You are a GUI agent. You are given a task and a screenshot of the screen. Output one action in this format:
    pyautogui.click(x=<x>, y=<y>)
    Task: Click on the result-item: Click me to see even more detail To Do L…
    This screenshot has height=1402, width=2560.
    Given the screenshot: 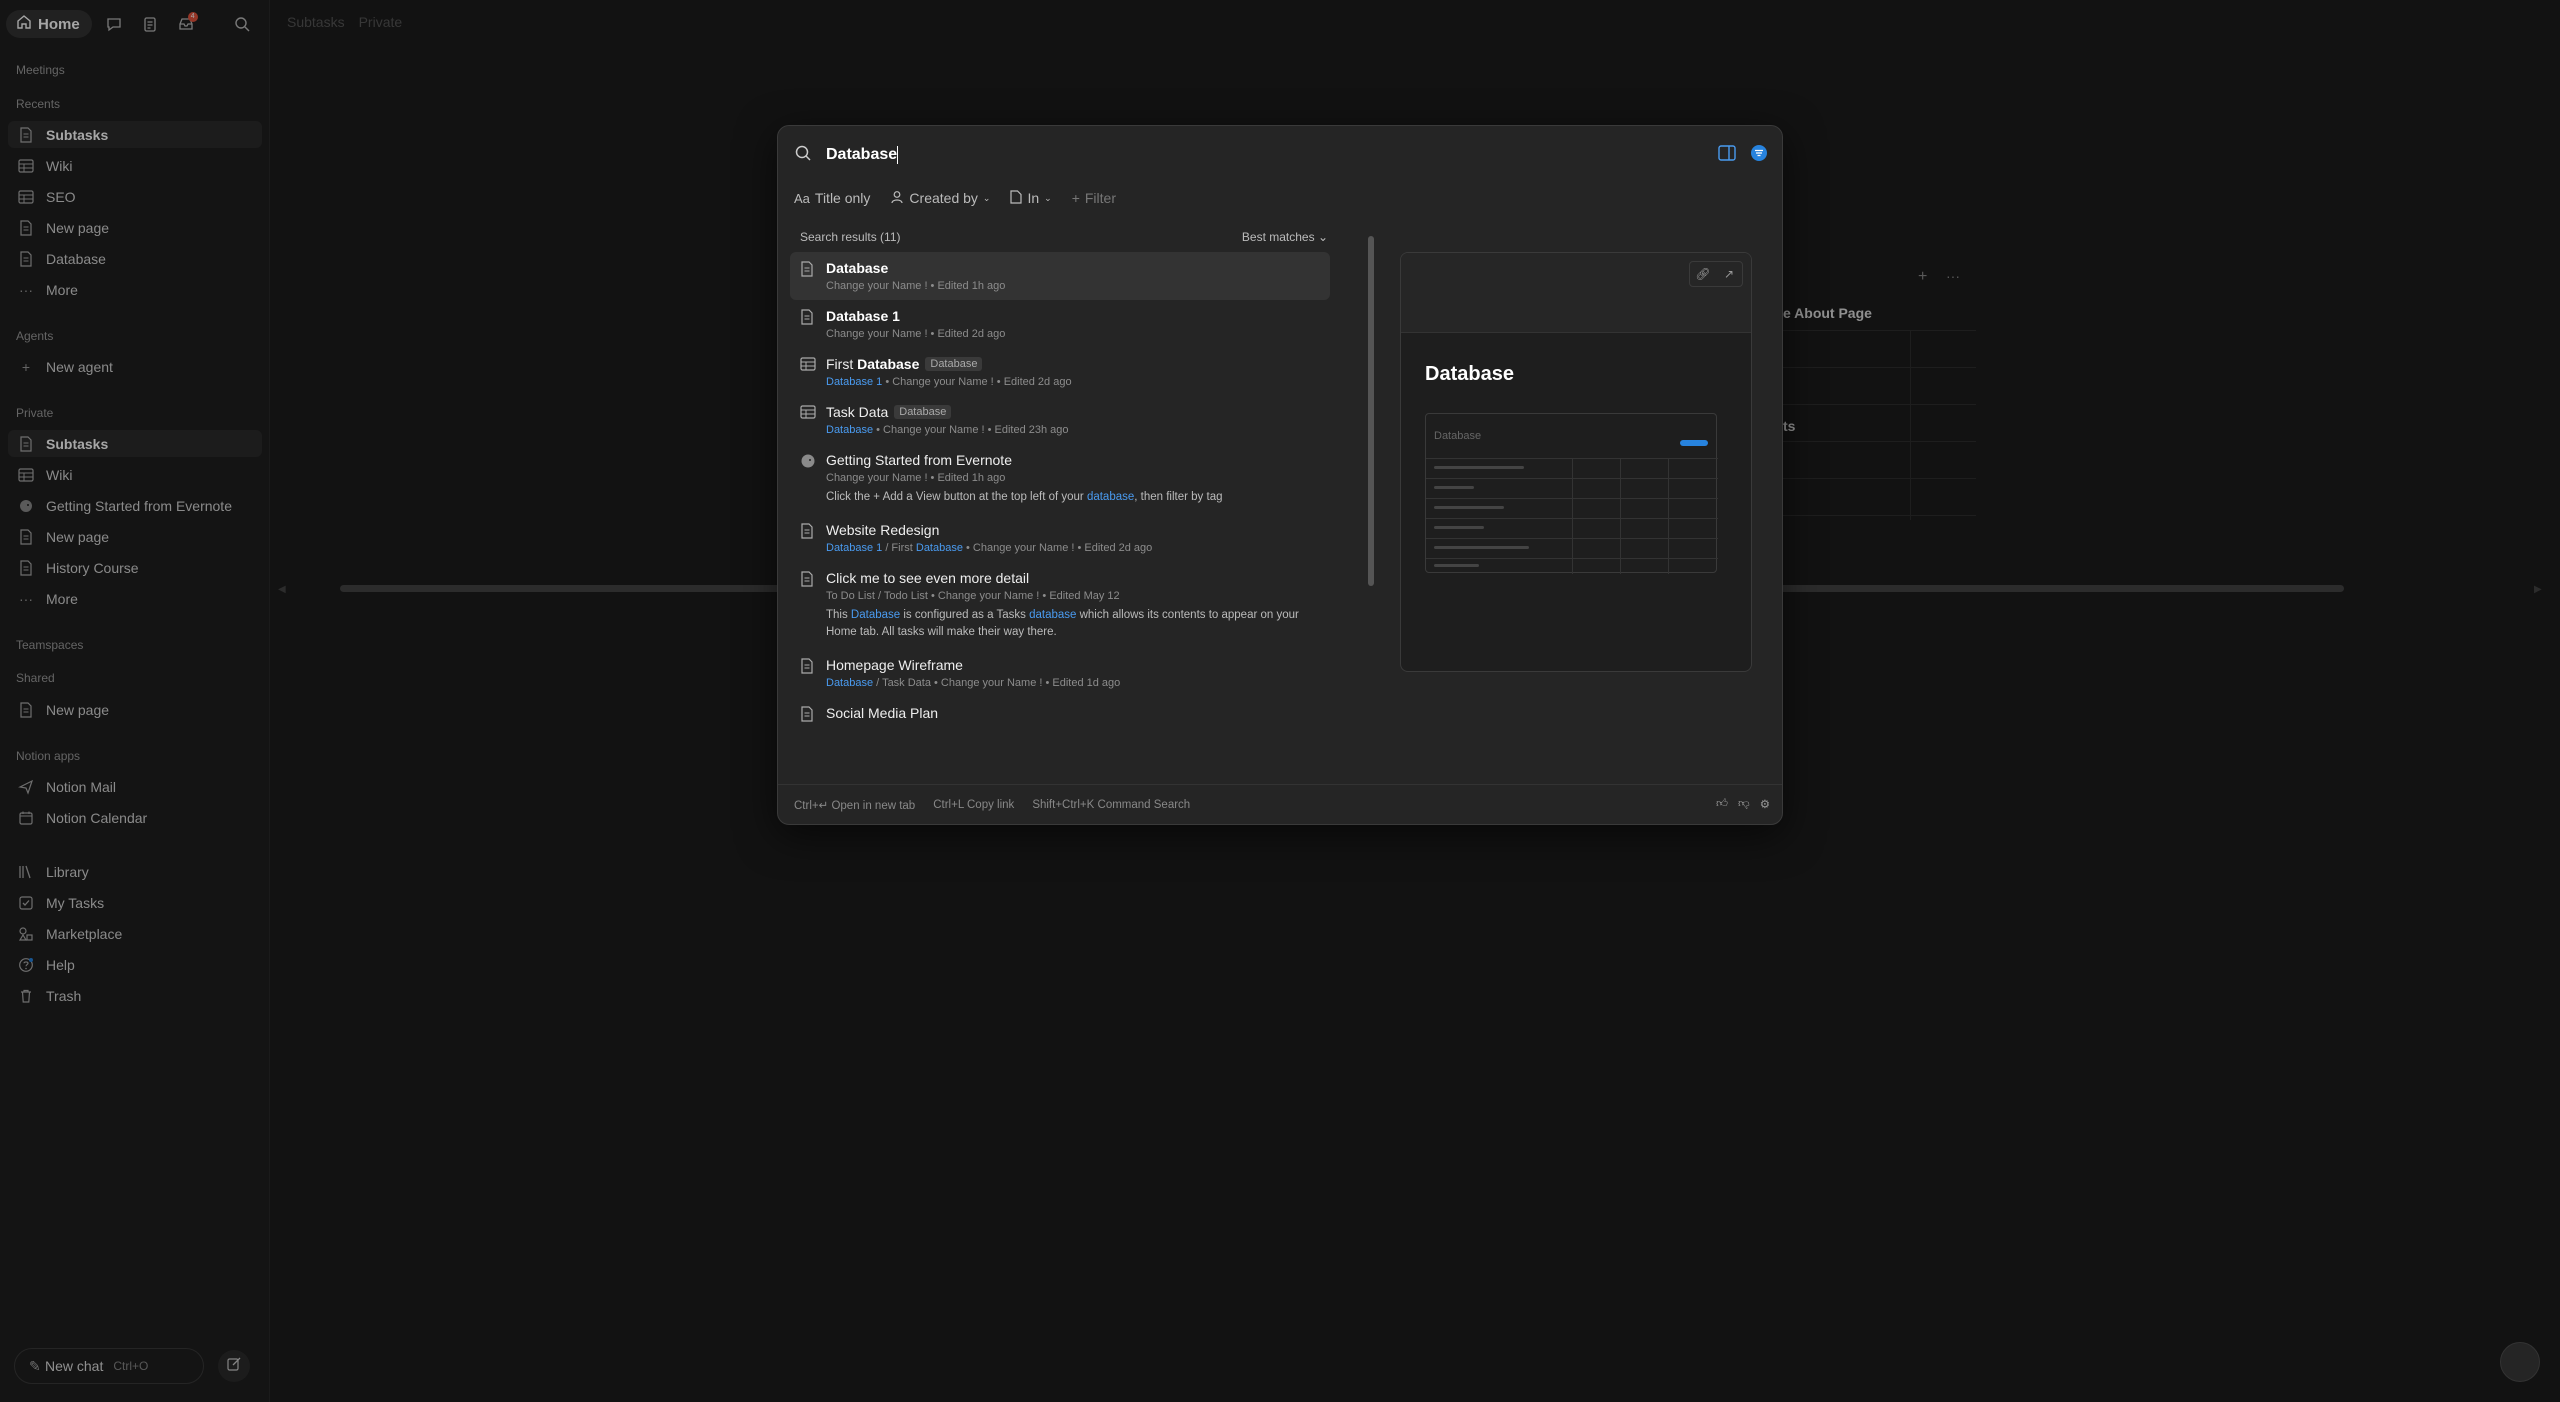 What is the action you would take?
    pyautogui.click(x=1060, y=605)
    